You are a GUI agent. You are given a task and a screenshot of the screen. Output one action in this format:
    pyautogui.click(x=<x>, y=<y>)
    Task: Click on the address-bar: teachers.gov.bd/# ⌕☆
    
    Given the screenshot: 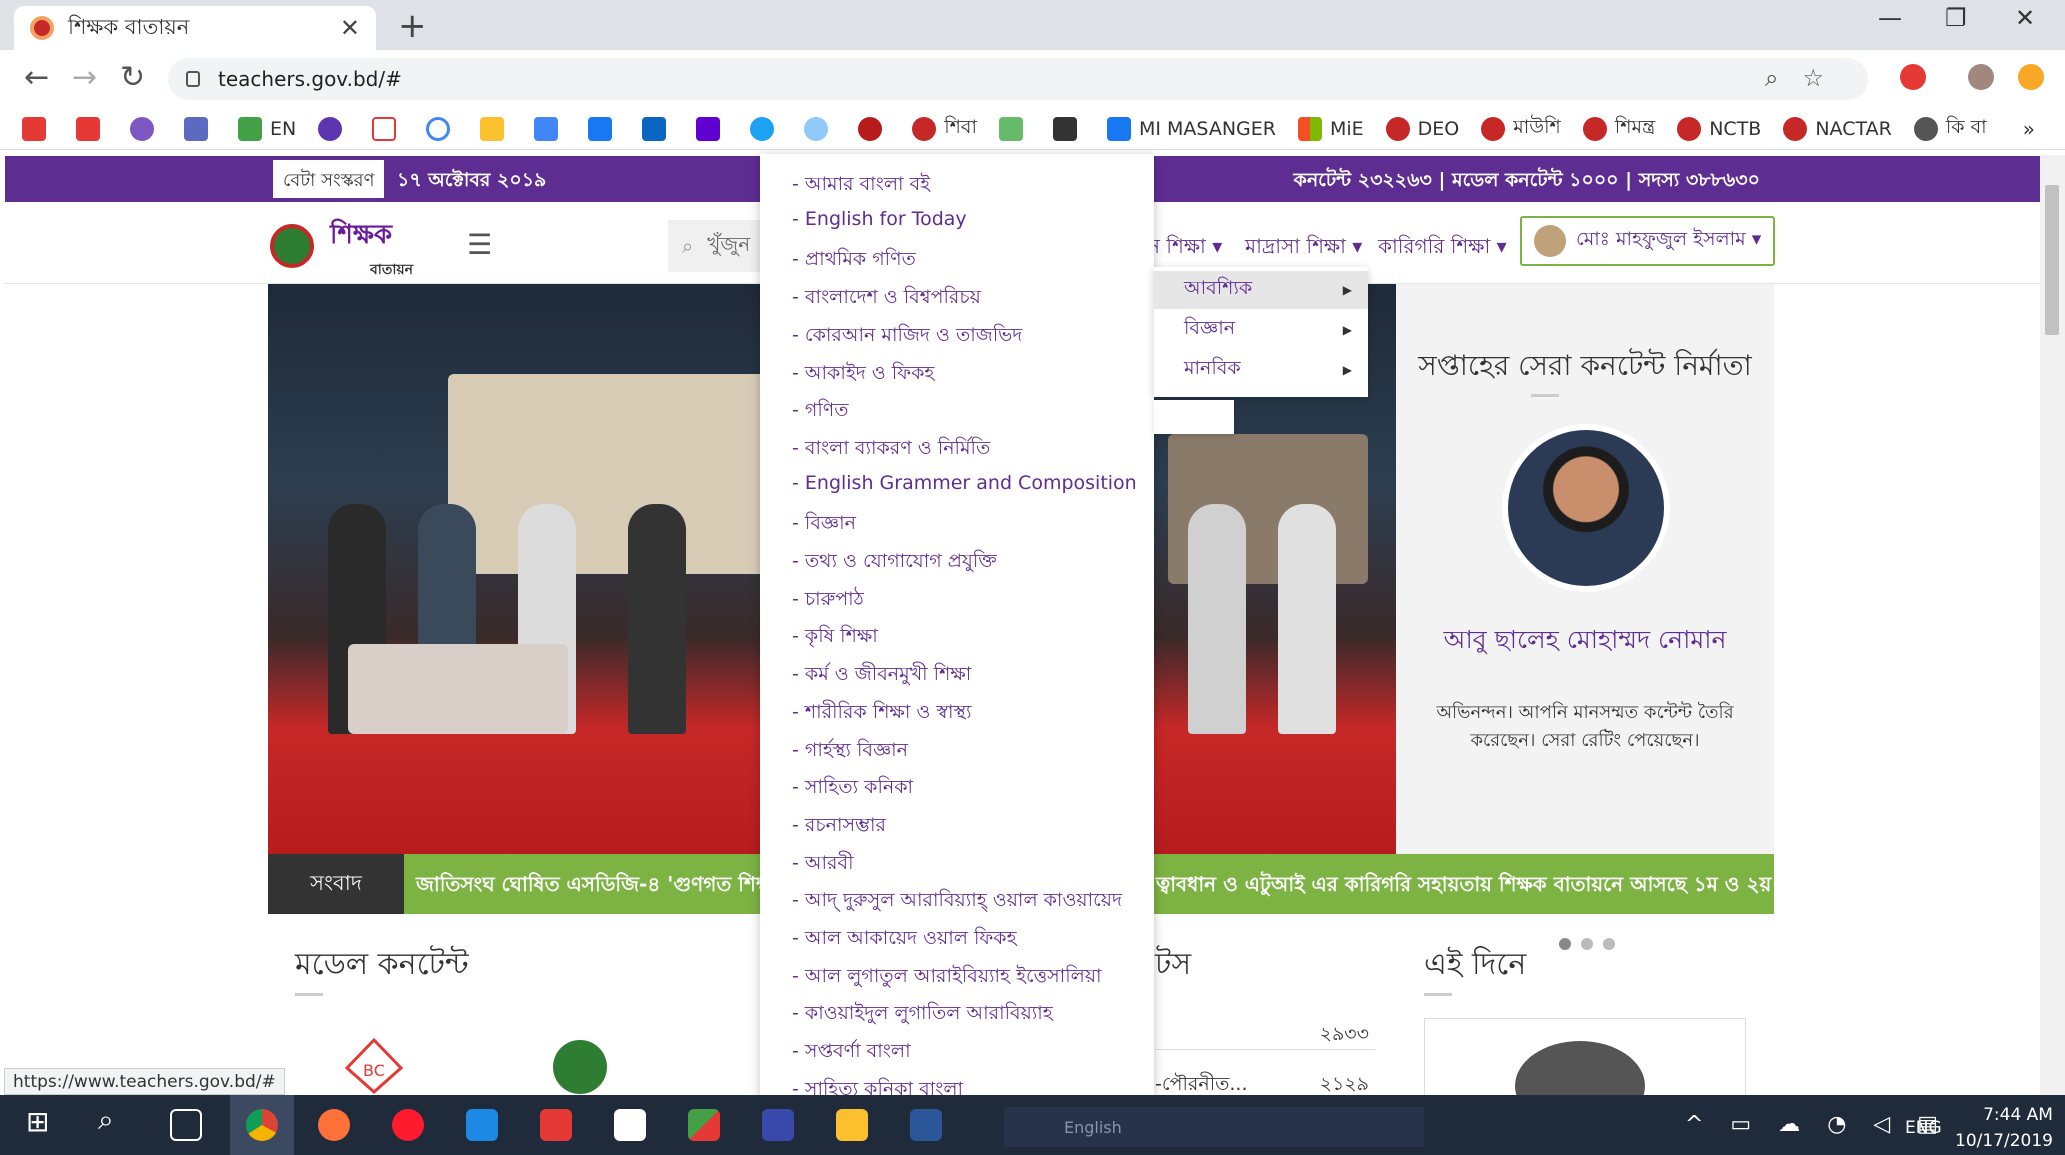 What is the action you would take?
    pyautogui.click(x=1018, y=79)
    